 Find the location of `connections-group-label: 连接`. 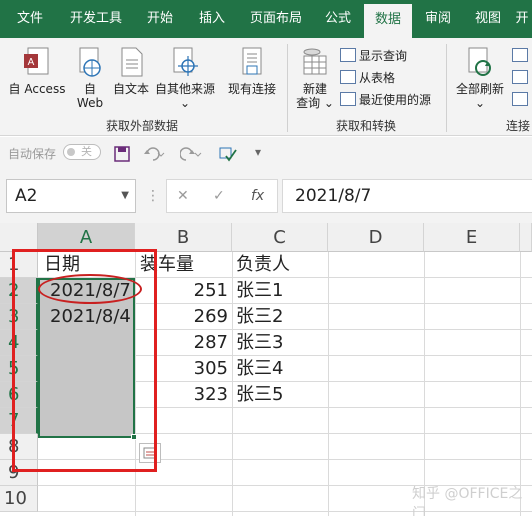

connections-group-label: 连接 is located at coordinates (518, 126).